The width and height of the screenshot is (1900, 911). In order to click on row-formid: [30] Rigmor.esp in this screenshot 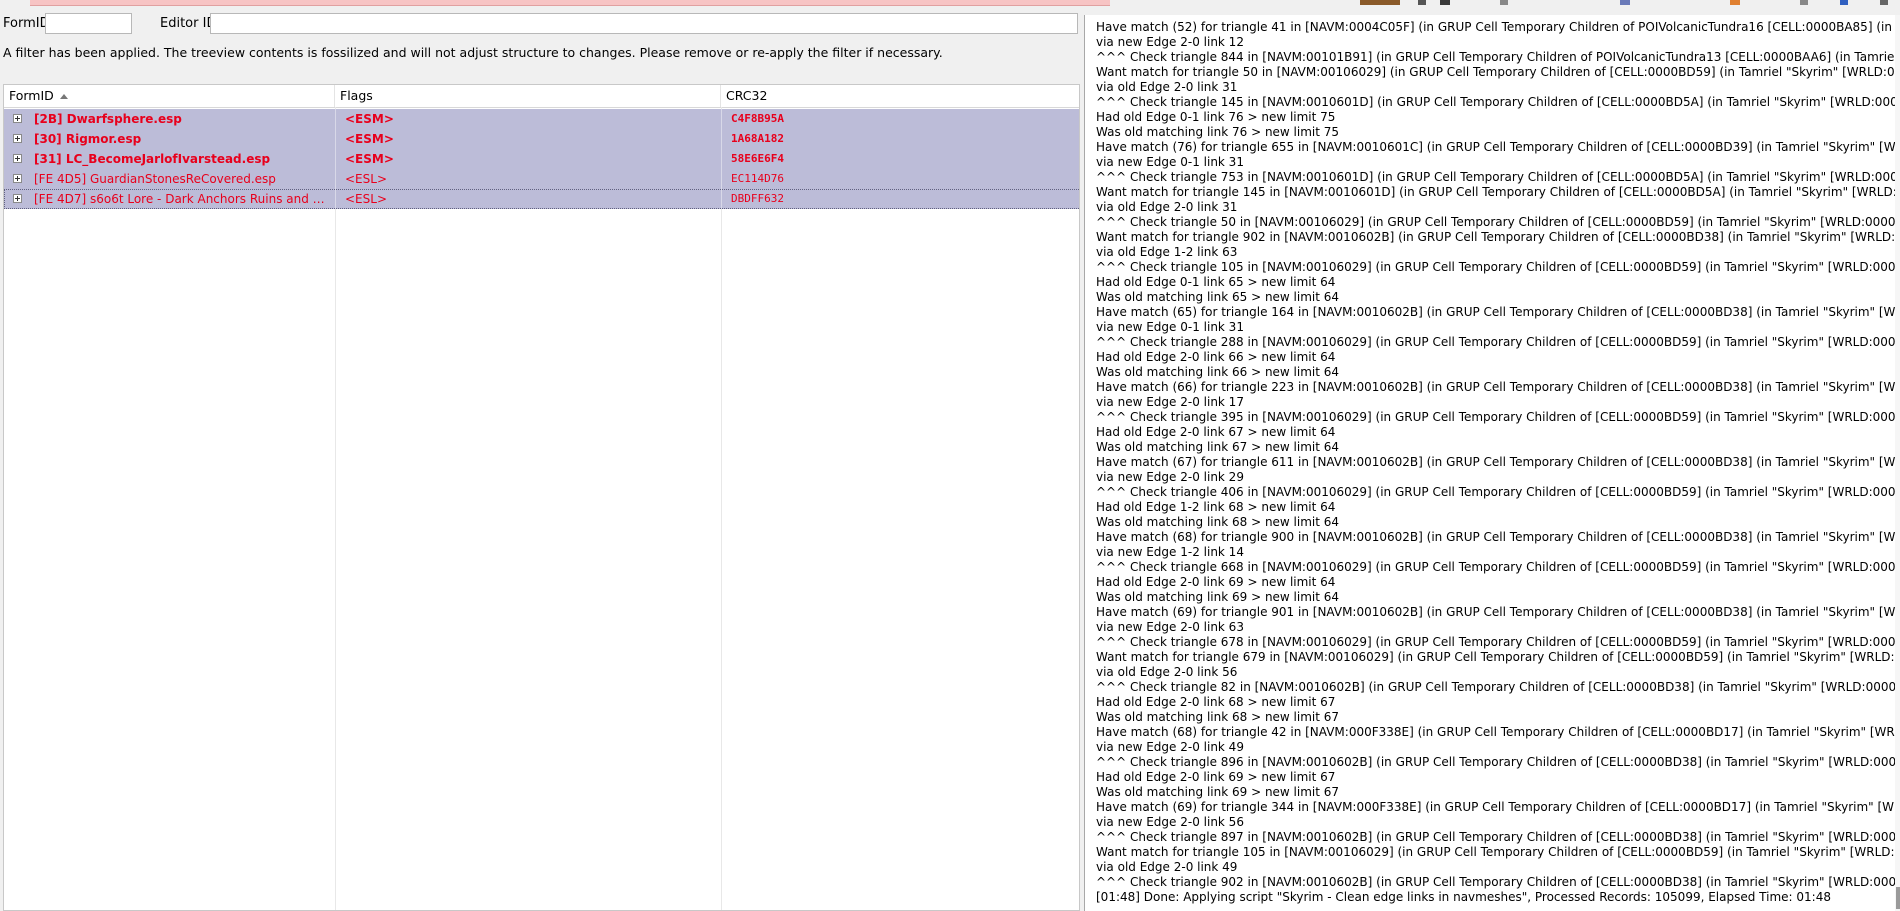, I will do `click(88, 139)`.